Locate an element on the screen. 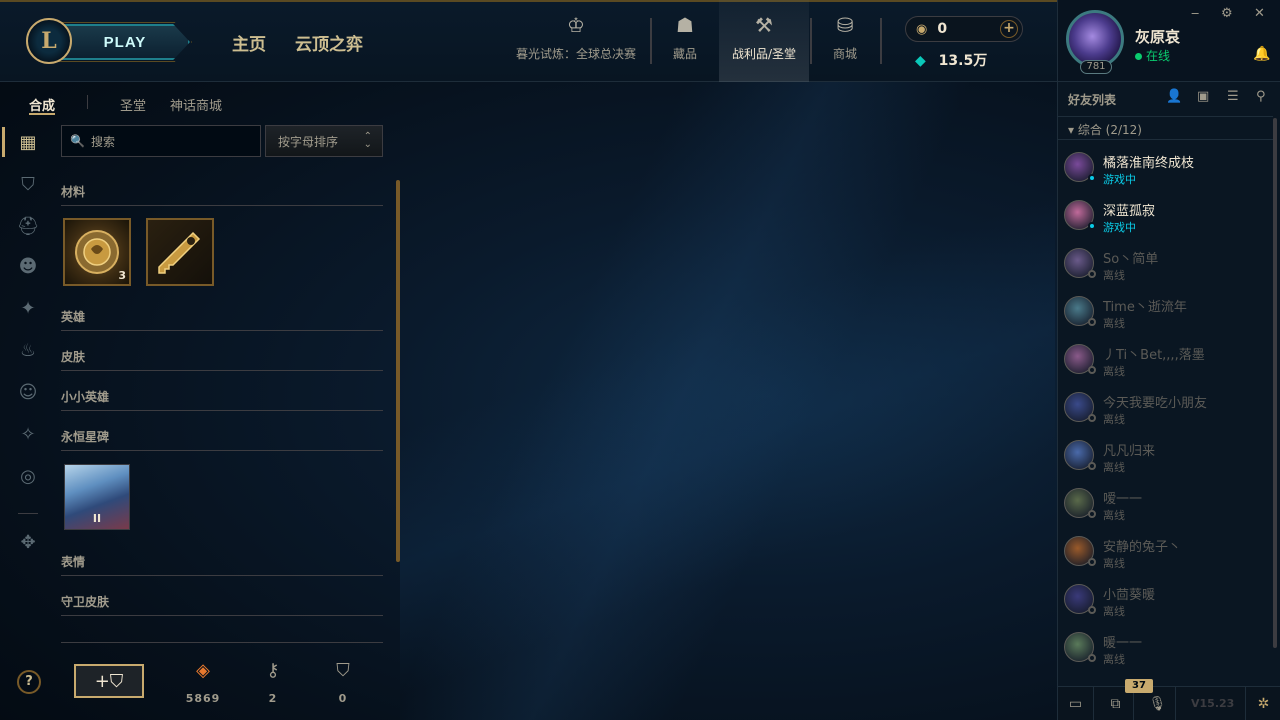 Image resolution: width=1280 pixels, height=720 pixels. icon-portrait-icon: ◎ is located at coordinates (28, 476).